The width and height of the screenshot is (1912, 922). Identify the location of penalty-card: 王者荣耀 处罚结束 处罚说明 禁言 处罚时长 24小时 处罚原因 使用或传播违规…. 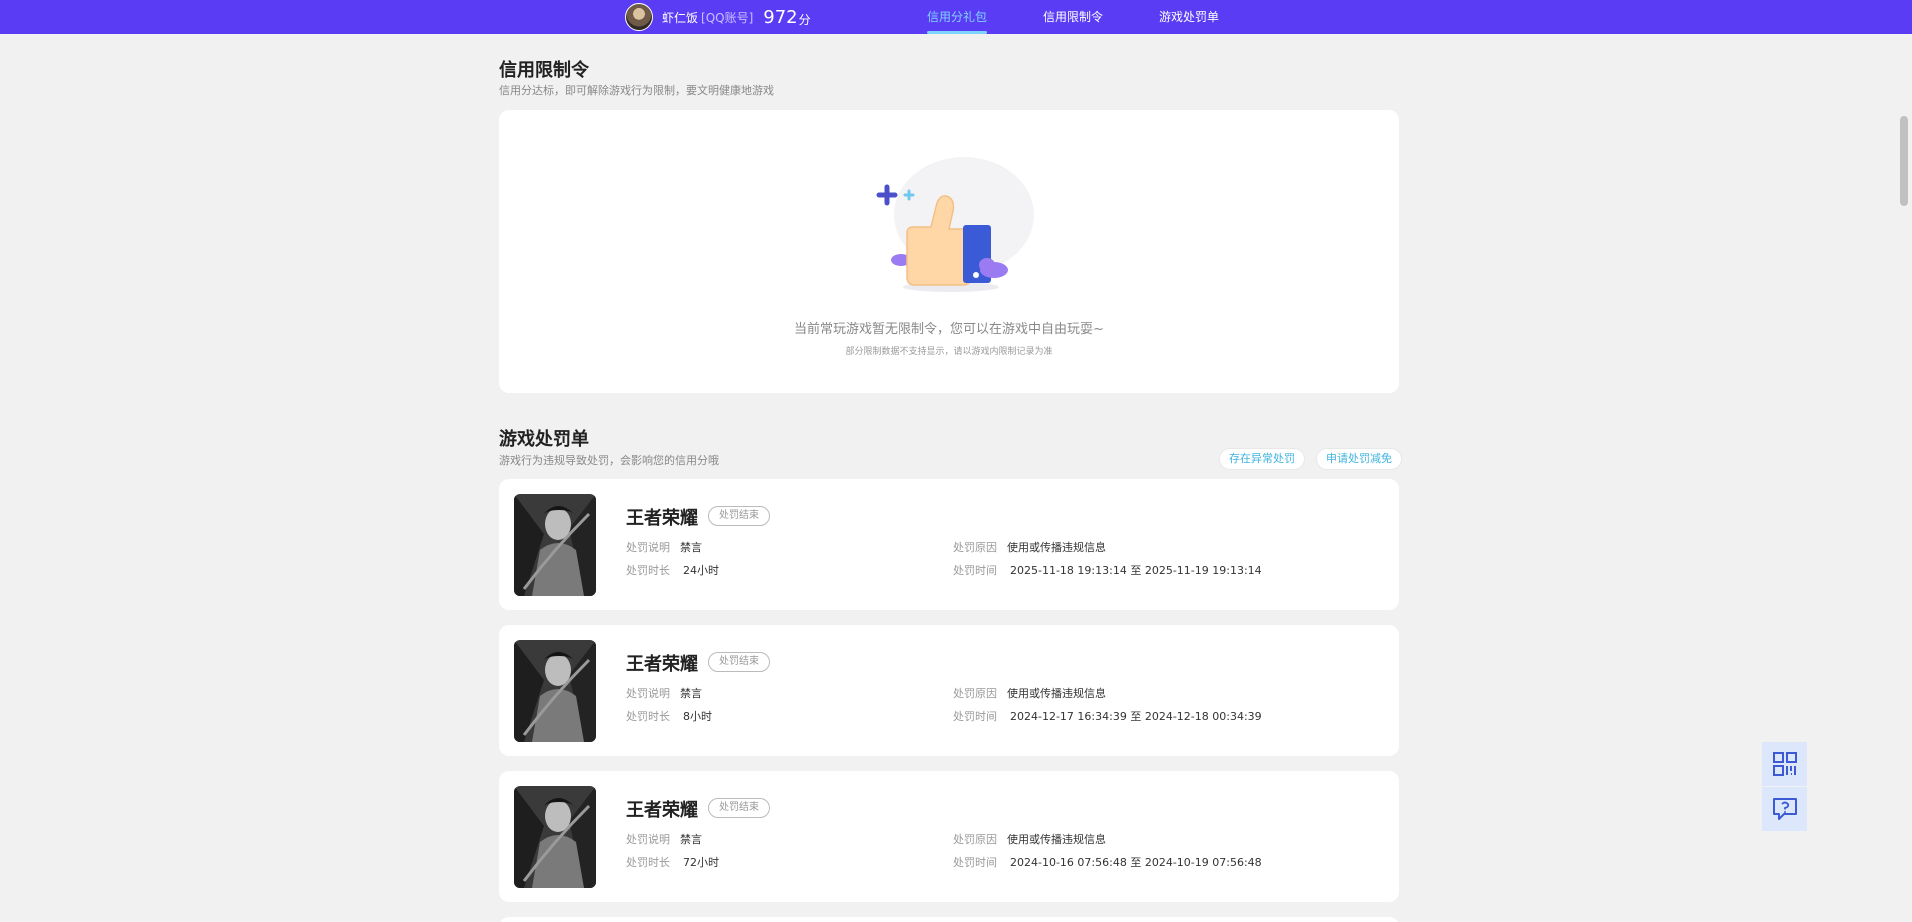
(949, 544).